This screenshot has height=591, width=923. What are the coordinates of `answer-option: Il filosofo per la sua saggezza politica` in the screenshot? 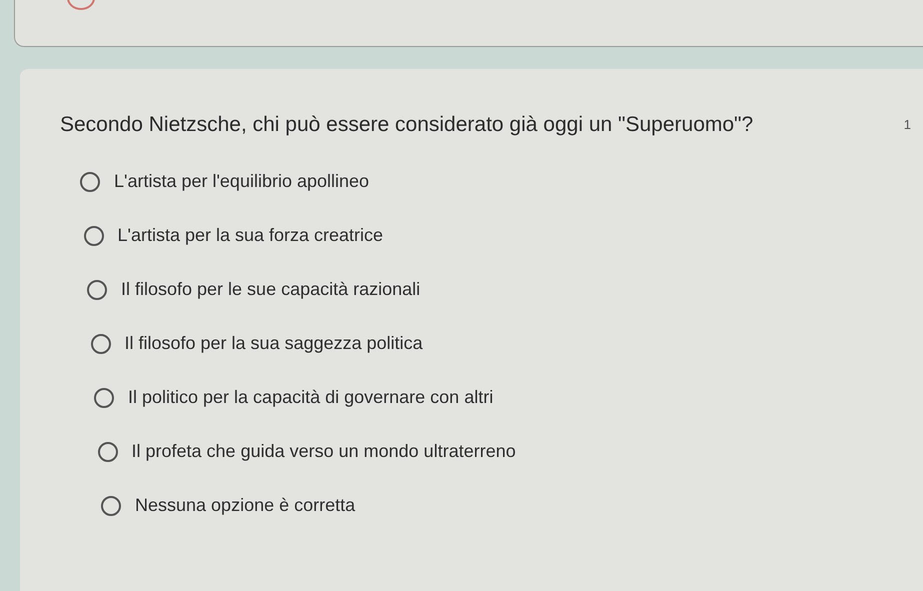 It's located at (506, 343).